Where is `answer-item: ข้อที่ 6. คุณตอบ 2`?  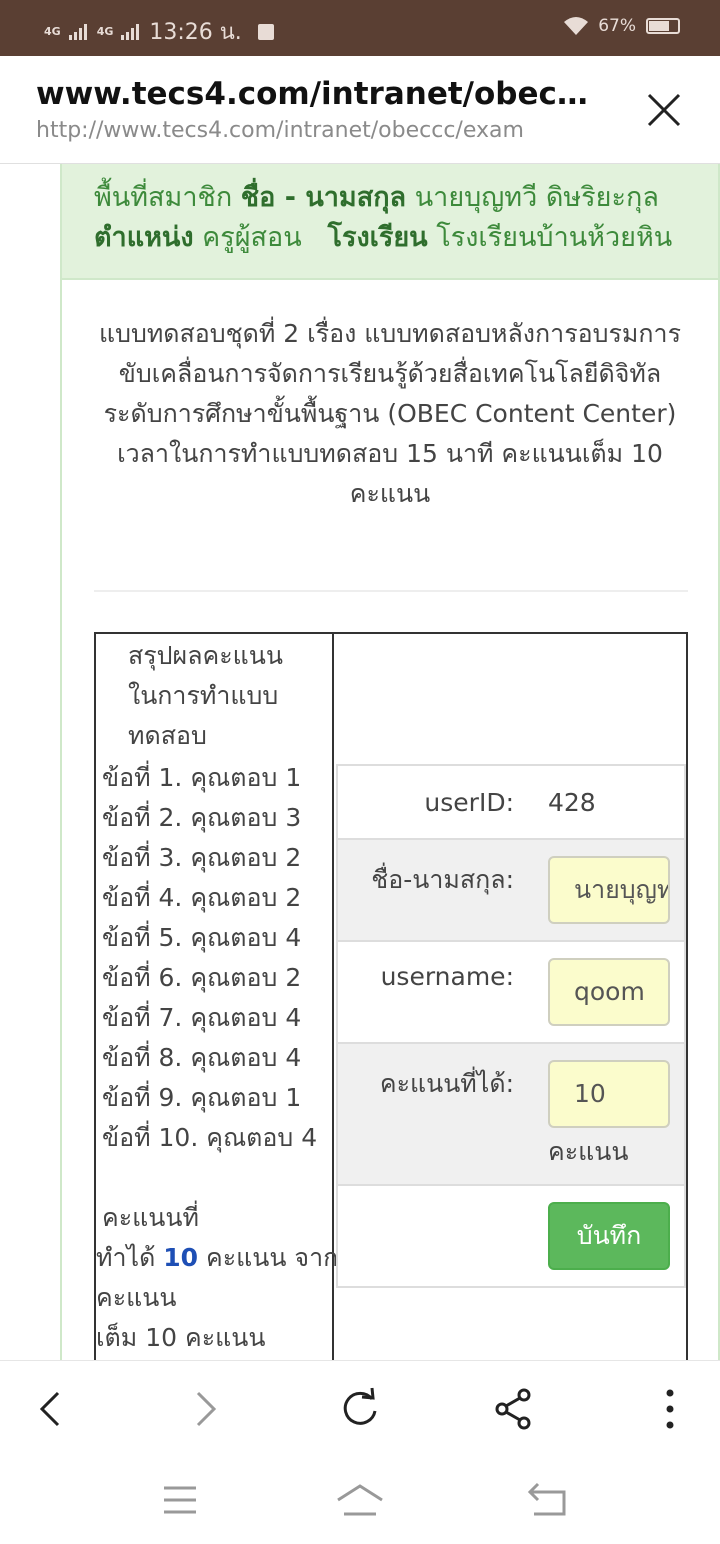 answer-item: ข้อที่ 6. คุณตอบ 2 is located at coordinates (202, 977).